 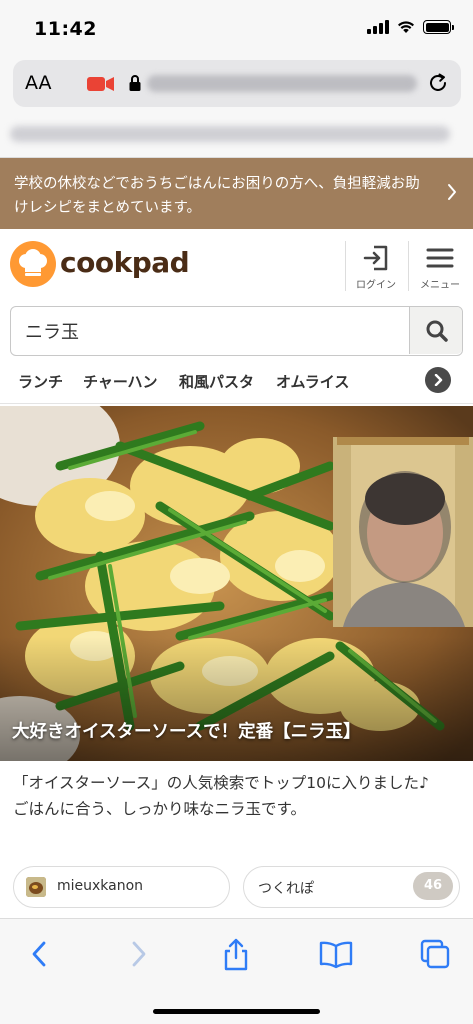 I want to click on keyword-link: 和風パスタ, so click(x=216, y=381).